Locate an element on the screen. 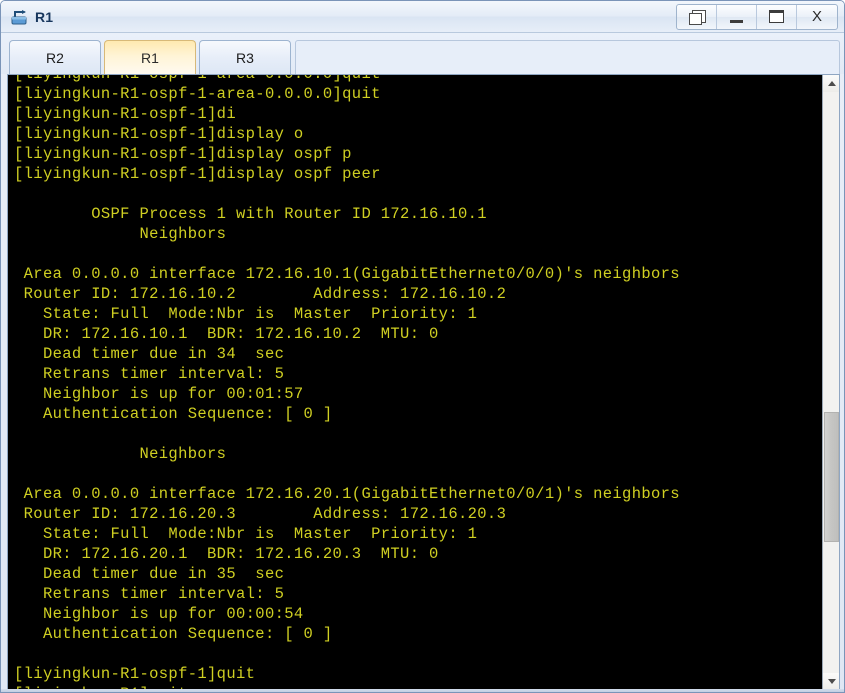 The height and width of the screenshot is (693, 845). terminal-line: DR: 172.16.20.1 BDR: 172.16.20.3 MTU: 0 is located at coordinates (226, 554).